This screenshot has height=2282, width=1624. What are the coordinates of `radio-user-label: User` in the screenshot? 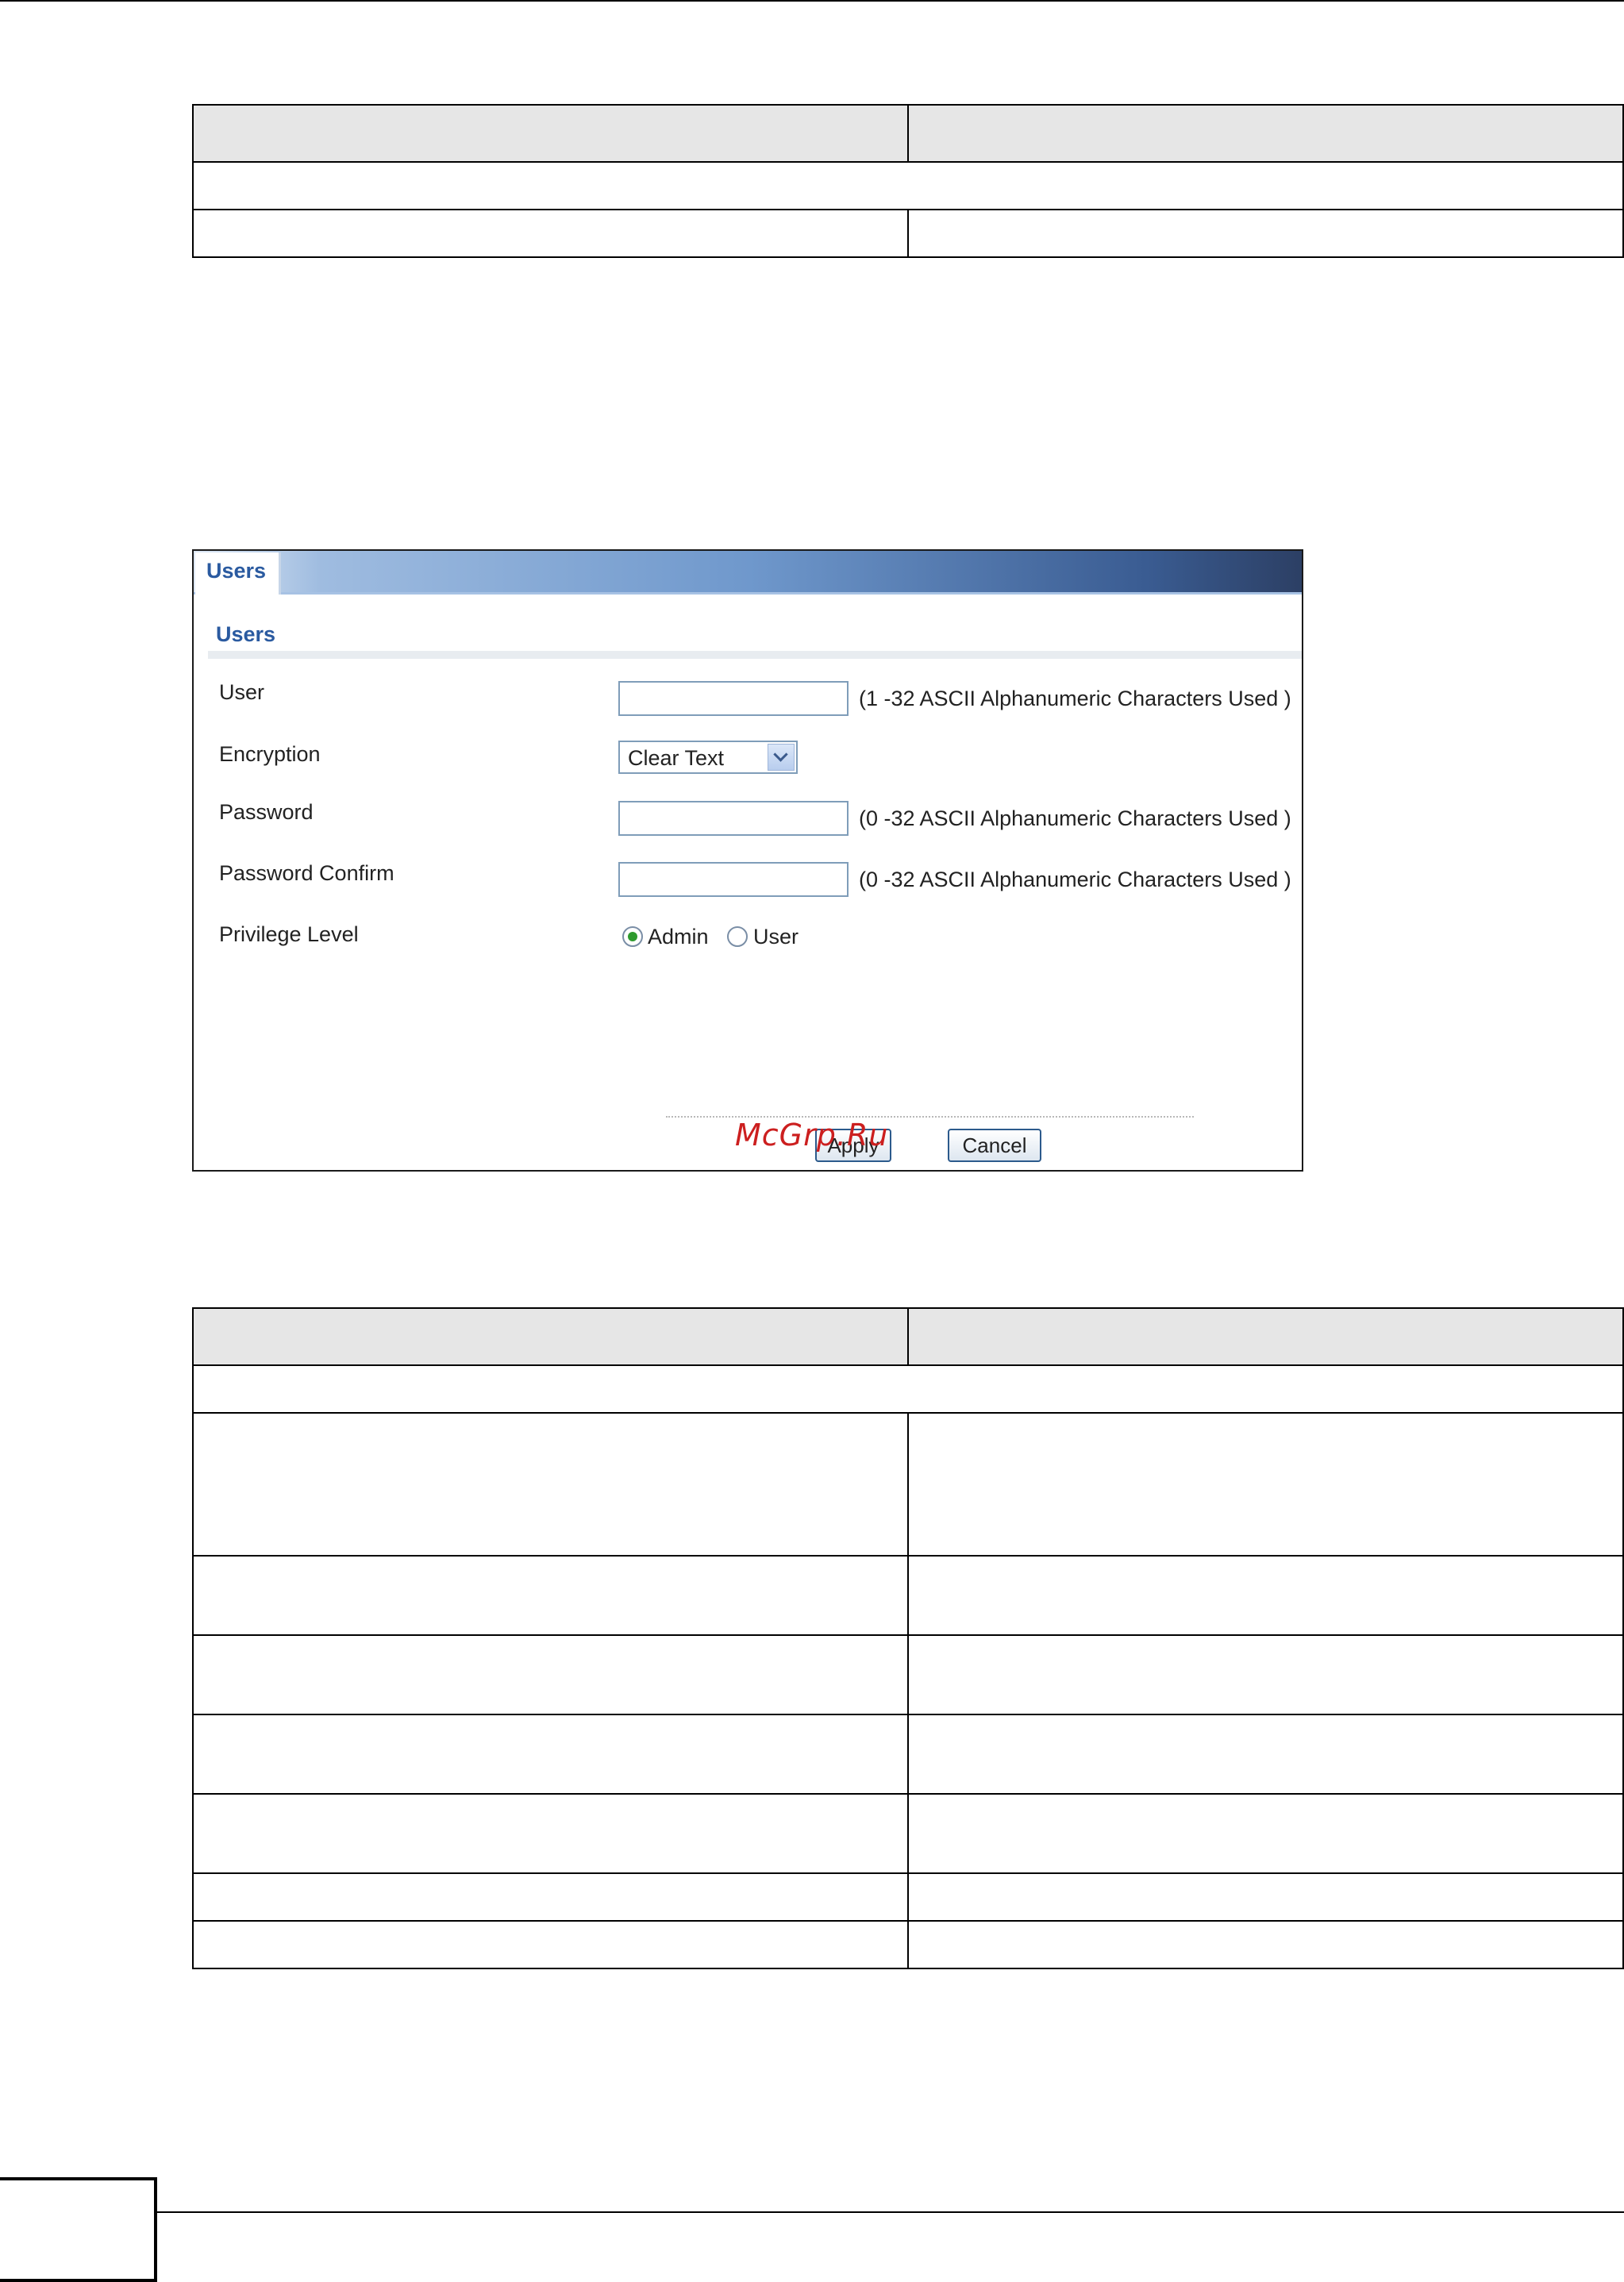 It's located at (776, 937).